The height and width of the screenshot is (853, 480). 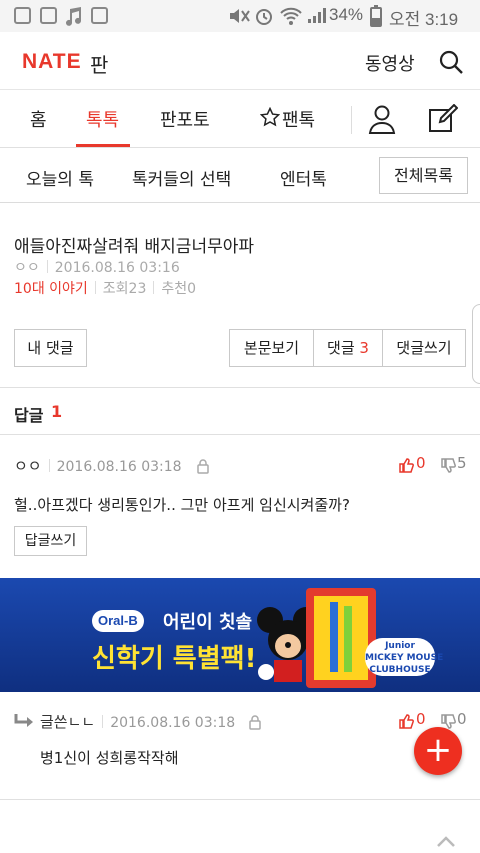 I want to click on post-author: ㅇㅇ, so click(x=27, y=268).